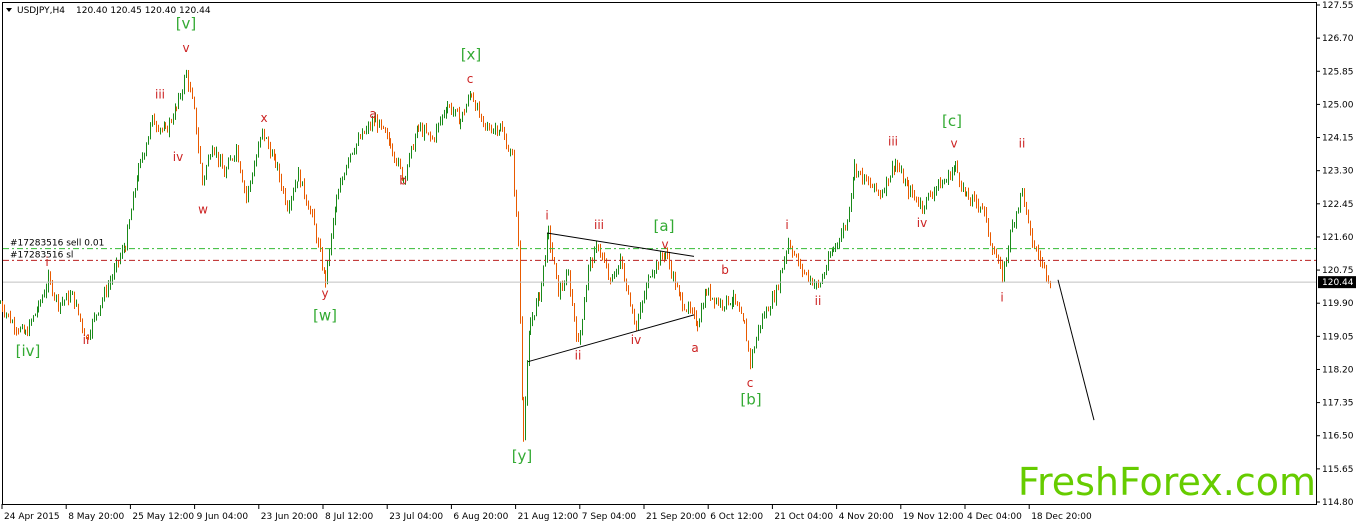  What do you see at coordinates (1338, 72) in the screenshot?
I see `y-tick-label: 125.85` at bounding box center [1338, 72].